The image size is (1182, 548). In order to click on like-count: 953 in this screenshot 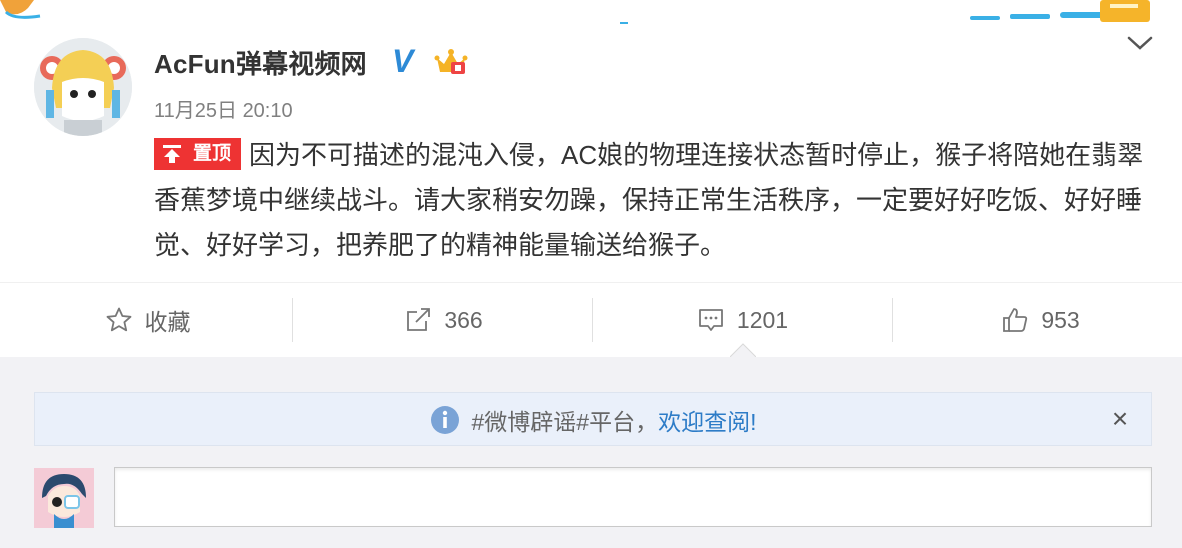, I will do `click(1060, 319)`.